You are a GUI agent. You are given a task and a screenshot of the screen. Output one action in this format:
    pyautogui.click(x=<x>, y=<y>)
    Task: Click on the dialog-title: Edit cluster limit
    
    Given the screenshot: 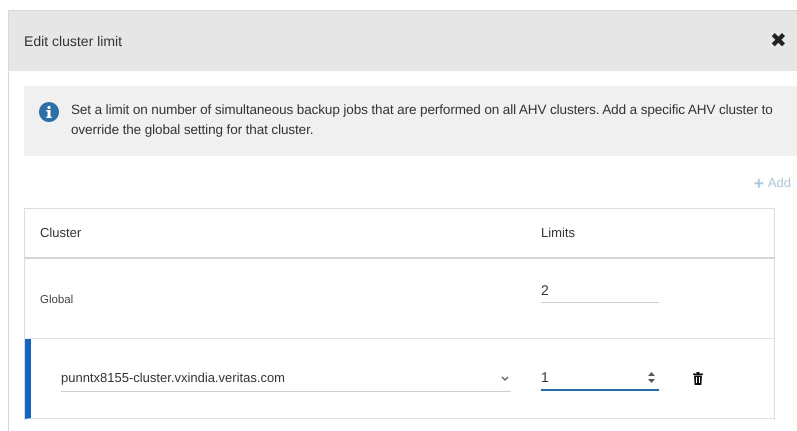 What is the action you would take?
    pyautogui.click(x=73, y=41)
    